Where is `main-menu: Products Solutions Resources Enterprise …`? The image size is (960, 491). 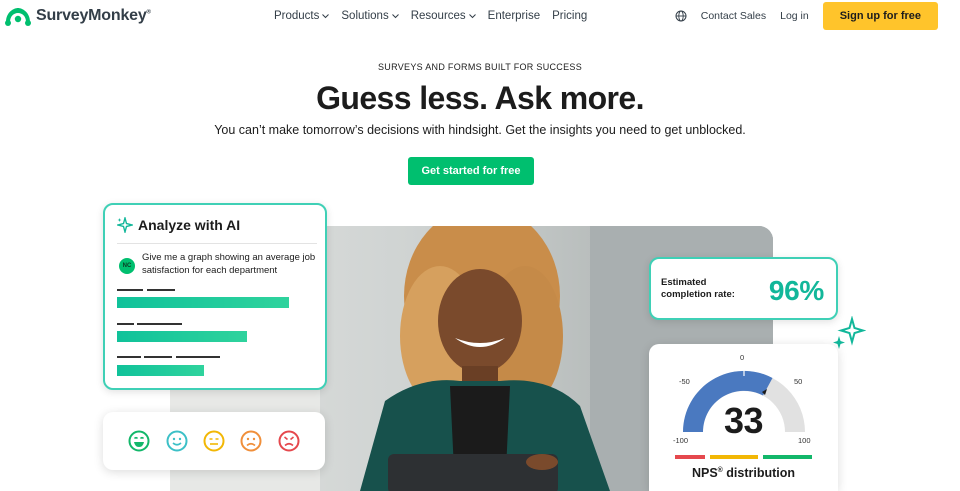 main-menu: Products Solutions Resources Enterprise … is located at coordinates (430, 16).